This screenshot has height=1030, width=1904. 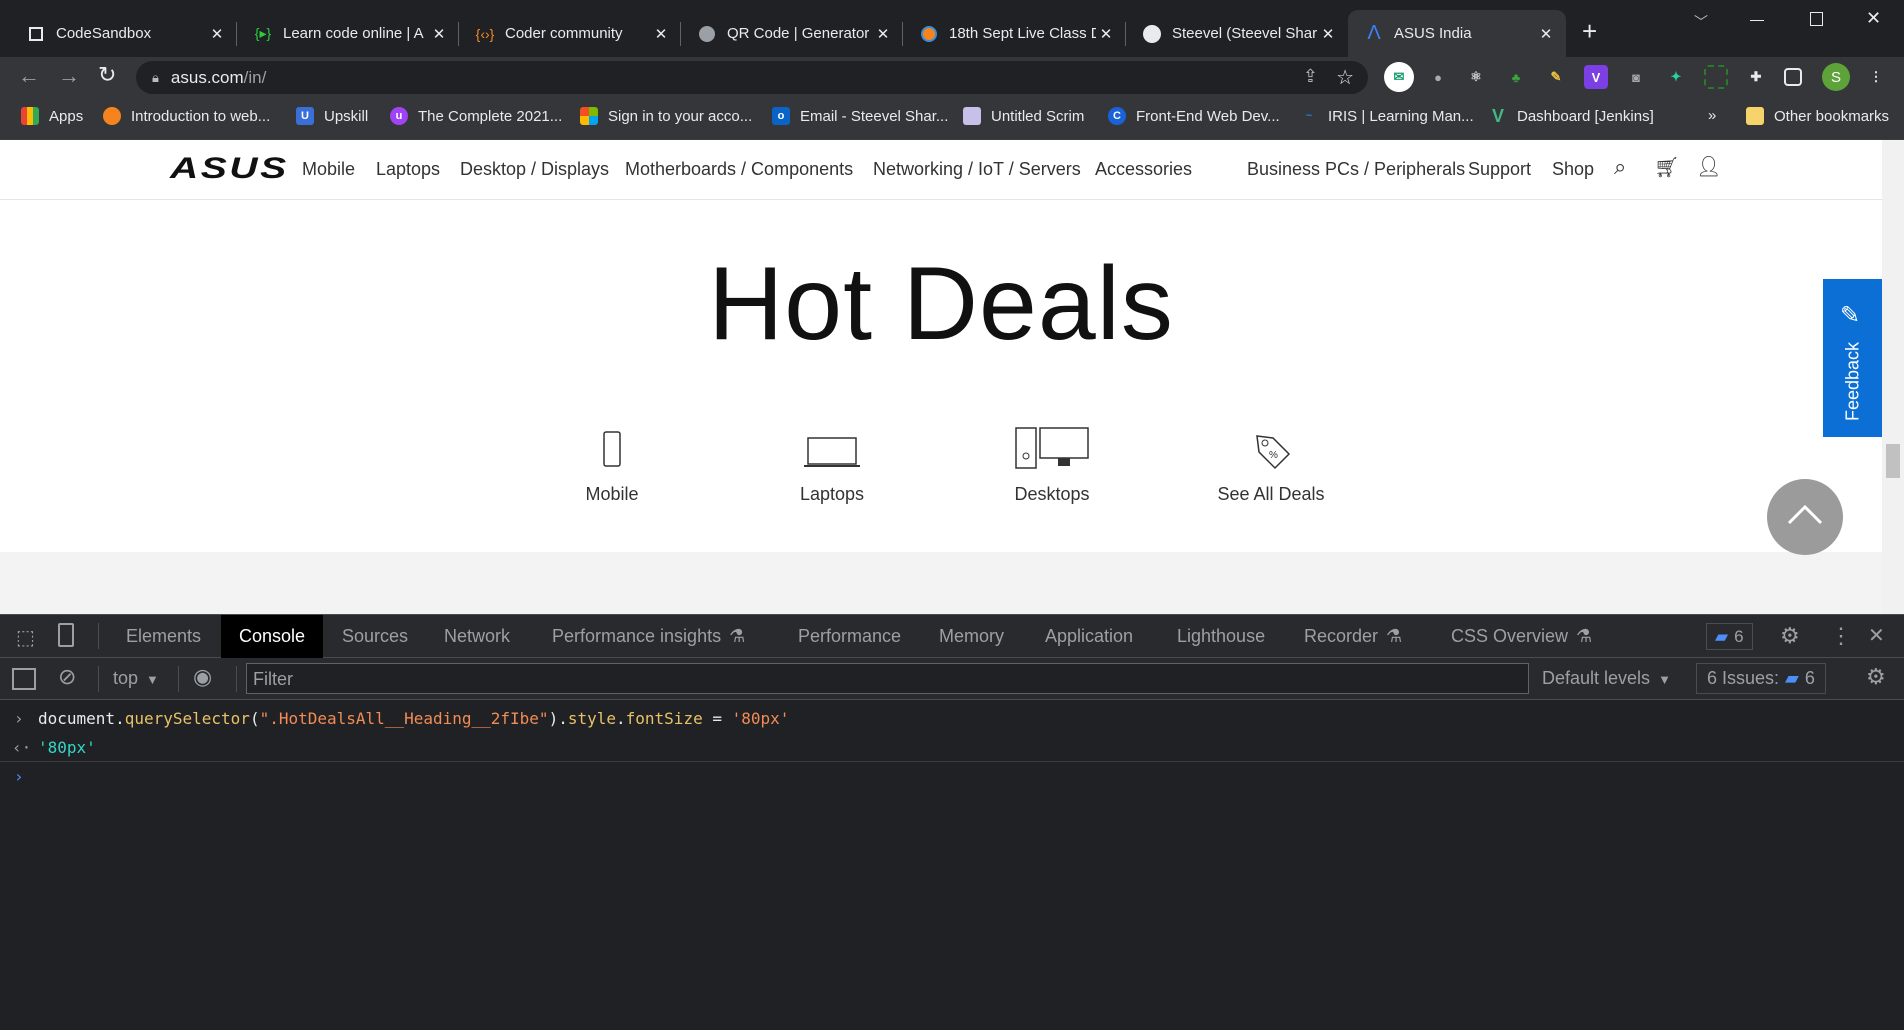 What do you see at coordinates (272, 636) in the screenshot?
I see `tab-console: Console` at bounding box center [272, 636].